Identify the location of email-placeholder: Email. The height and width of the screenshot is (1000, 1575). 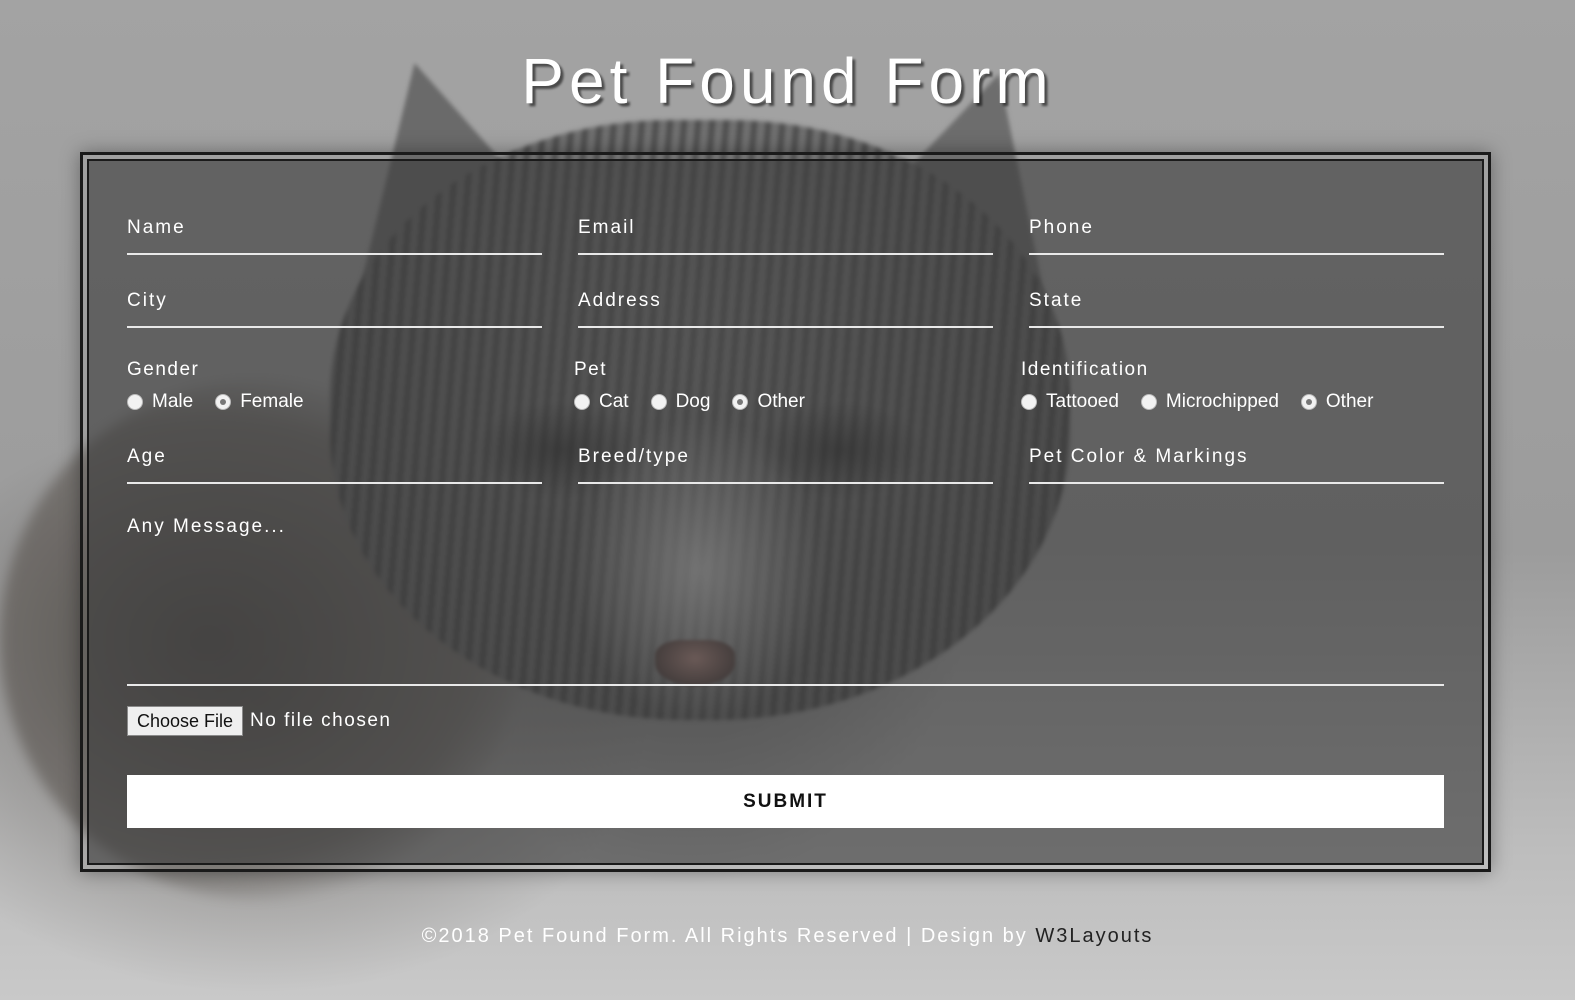
(607, 227).